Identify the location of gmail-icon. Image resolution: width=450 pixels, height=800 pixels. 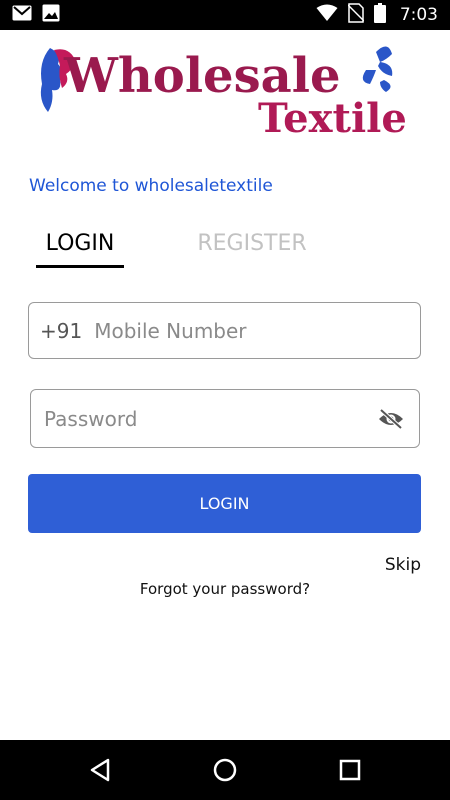
(22, 15).